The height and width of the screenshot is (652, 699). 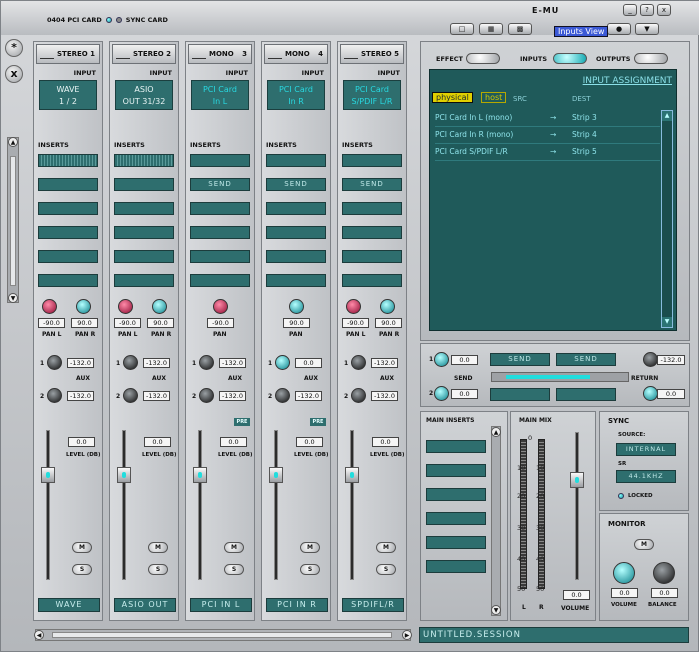 What do you see at coordinates (646, 449) in the screenshot?
I see `sync-source-display: INTERNAL` at bounding box center [646, 449].